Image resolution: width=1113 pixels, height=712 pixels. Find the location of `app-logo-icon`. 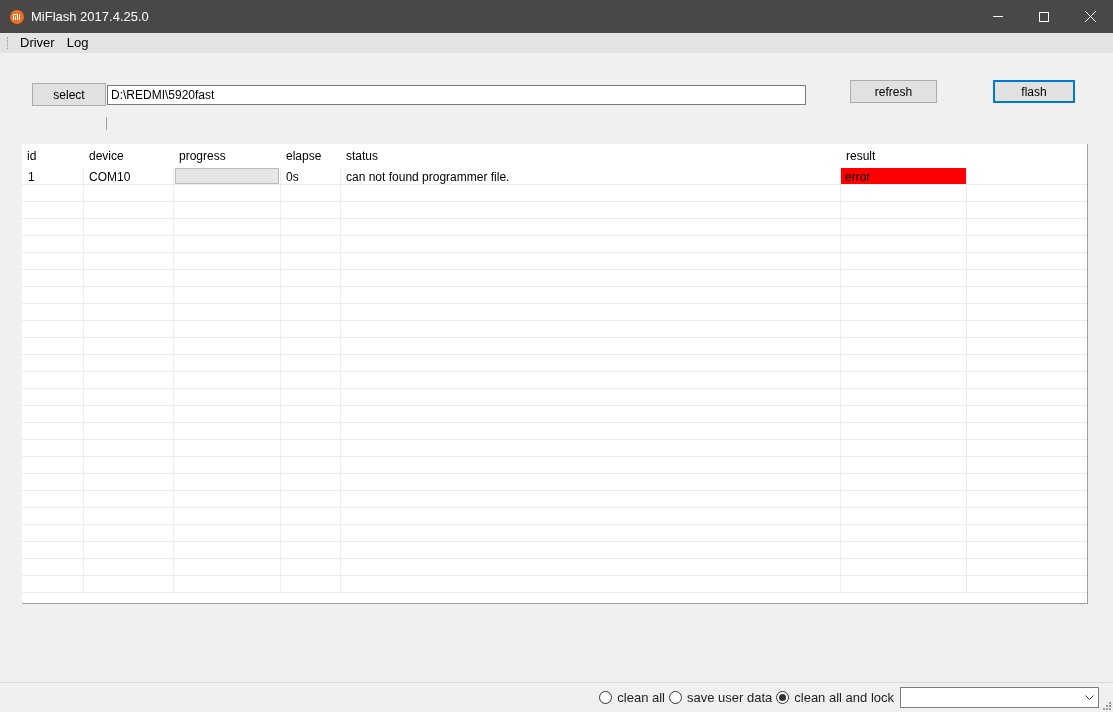

app-logo-icon is located at coordinates (17, 16).